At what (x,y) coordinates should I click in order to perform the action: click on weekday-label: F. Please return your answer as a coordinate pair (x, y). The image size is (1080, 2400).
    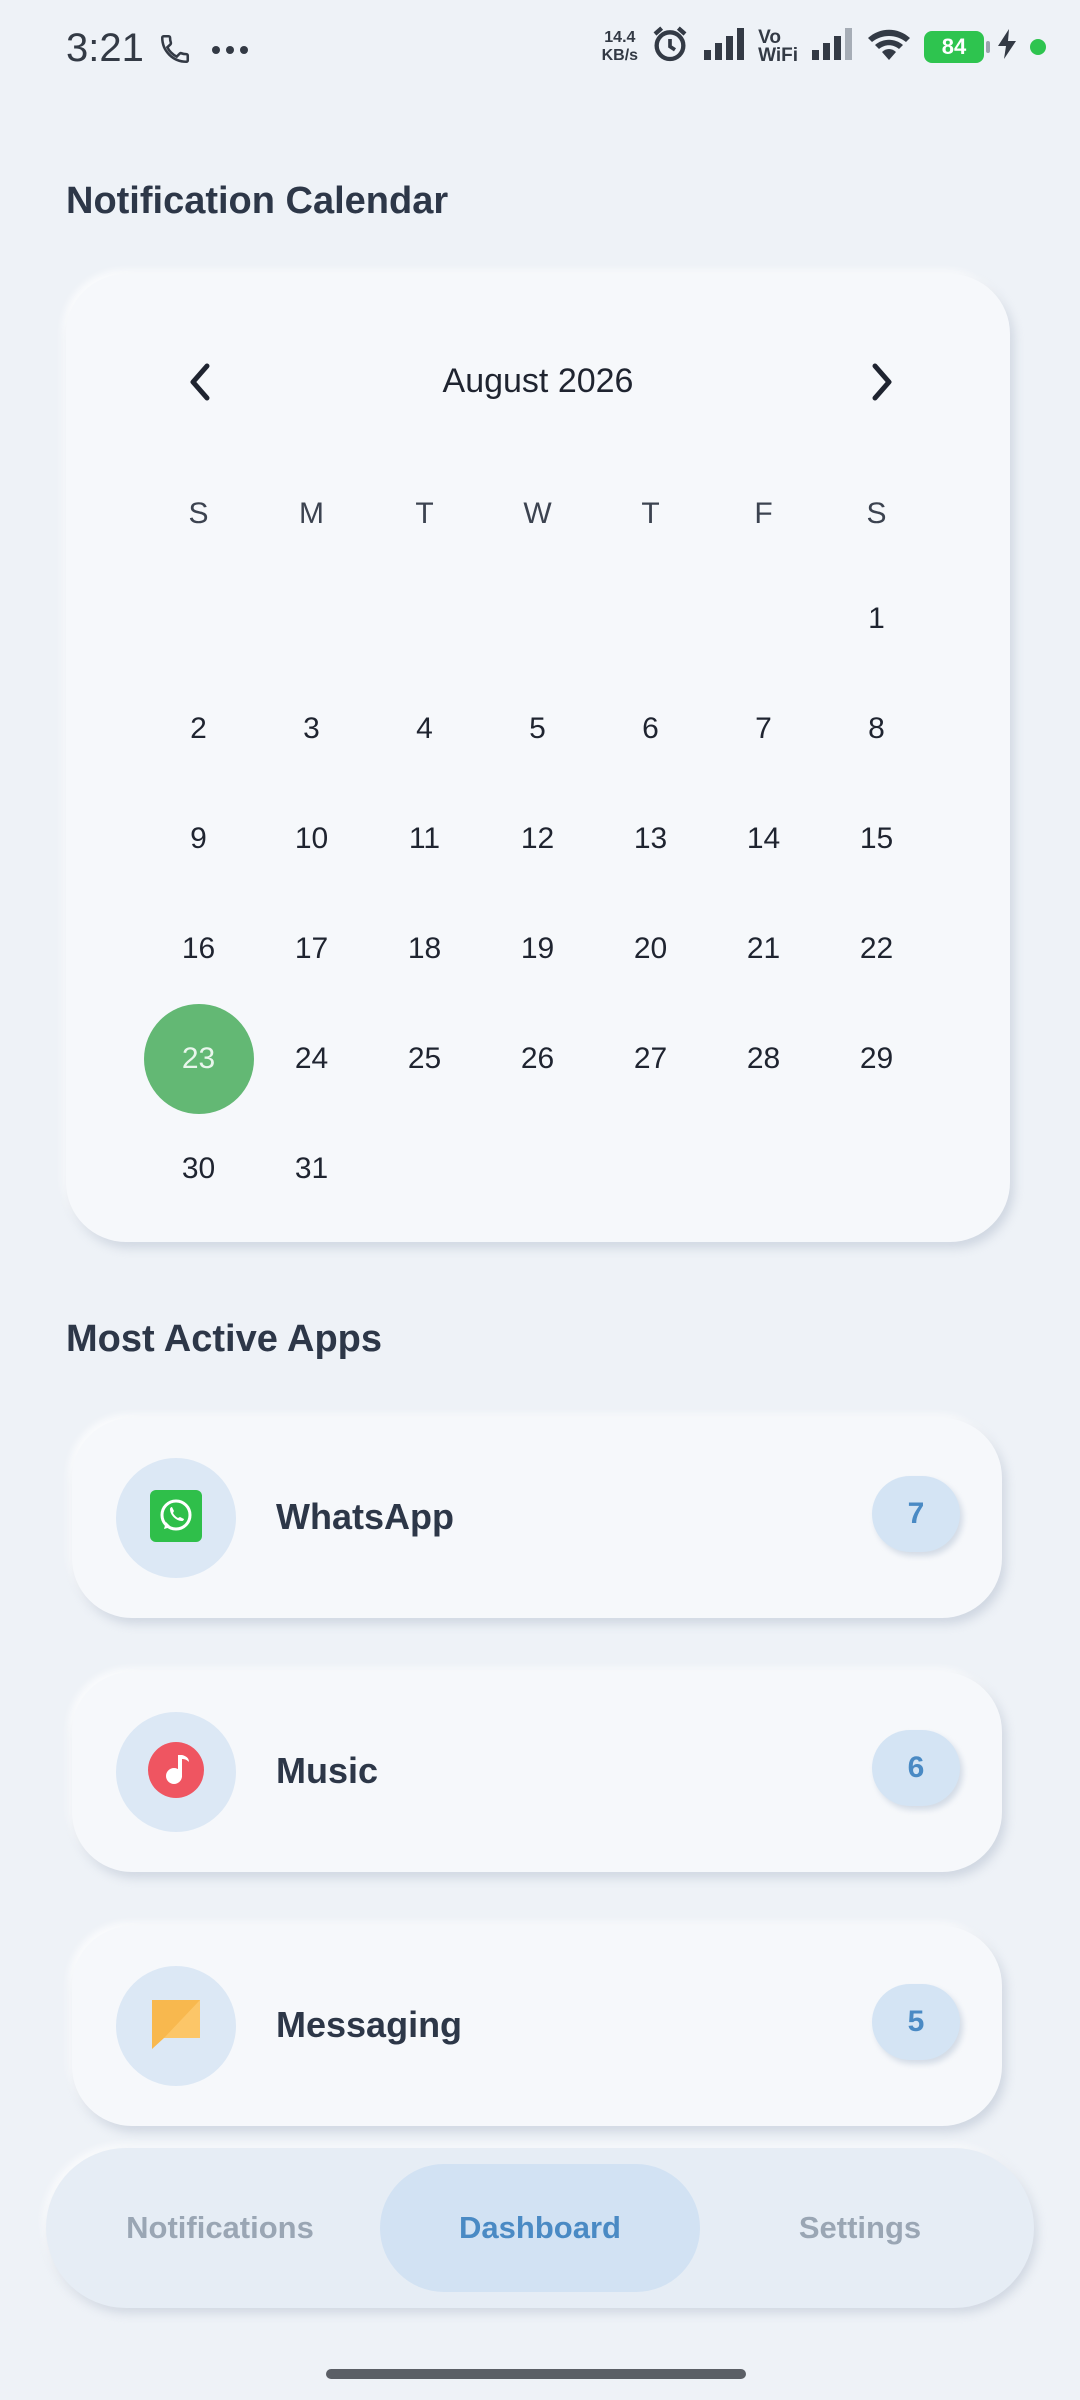
    Looking at the image, I should click on (763, 513).